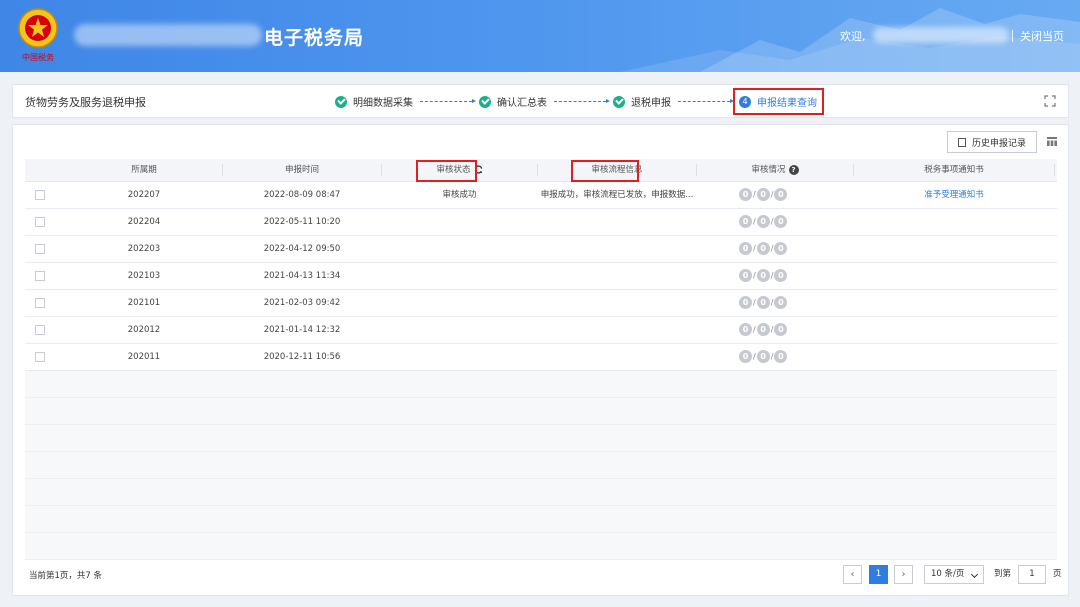 The height and width of the screenshot is (607, 1080). I want to click on table-row: 202012 2021-01-14 12:32 0/0/0, so click(541, 330).